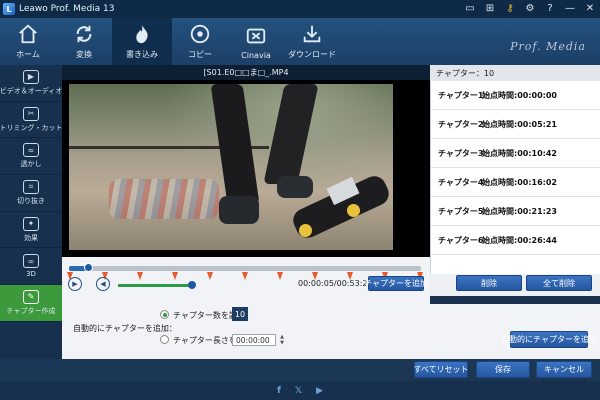  What do you see at coordinates (256, 41) in the screenshot?
I see `nav-cinavia: Cinavia` at bounding box center [256, 41].